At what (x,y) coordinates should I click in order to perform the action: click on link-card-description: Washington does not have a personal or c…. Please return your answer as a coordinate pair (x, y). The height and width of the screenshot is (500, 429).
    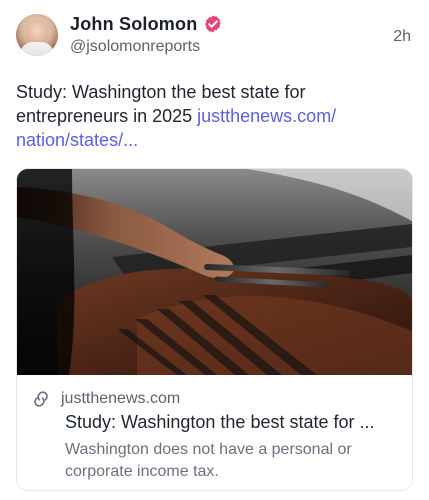
    Looking at the image, I should click on (208, 460).